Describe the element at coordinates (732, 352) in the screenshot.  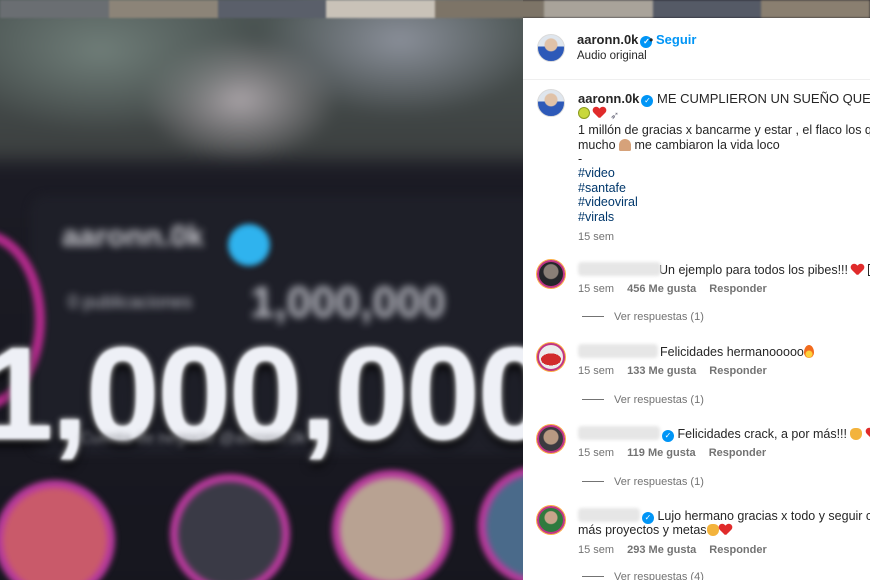
I see `comment-body: Felicidades hermanooooo` at that location.